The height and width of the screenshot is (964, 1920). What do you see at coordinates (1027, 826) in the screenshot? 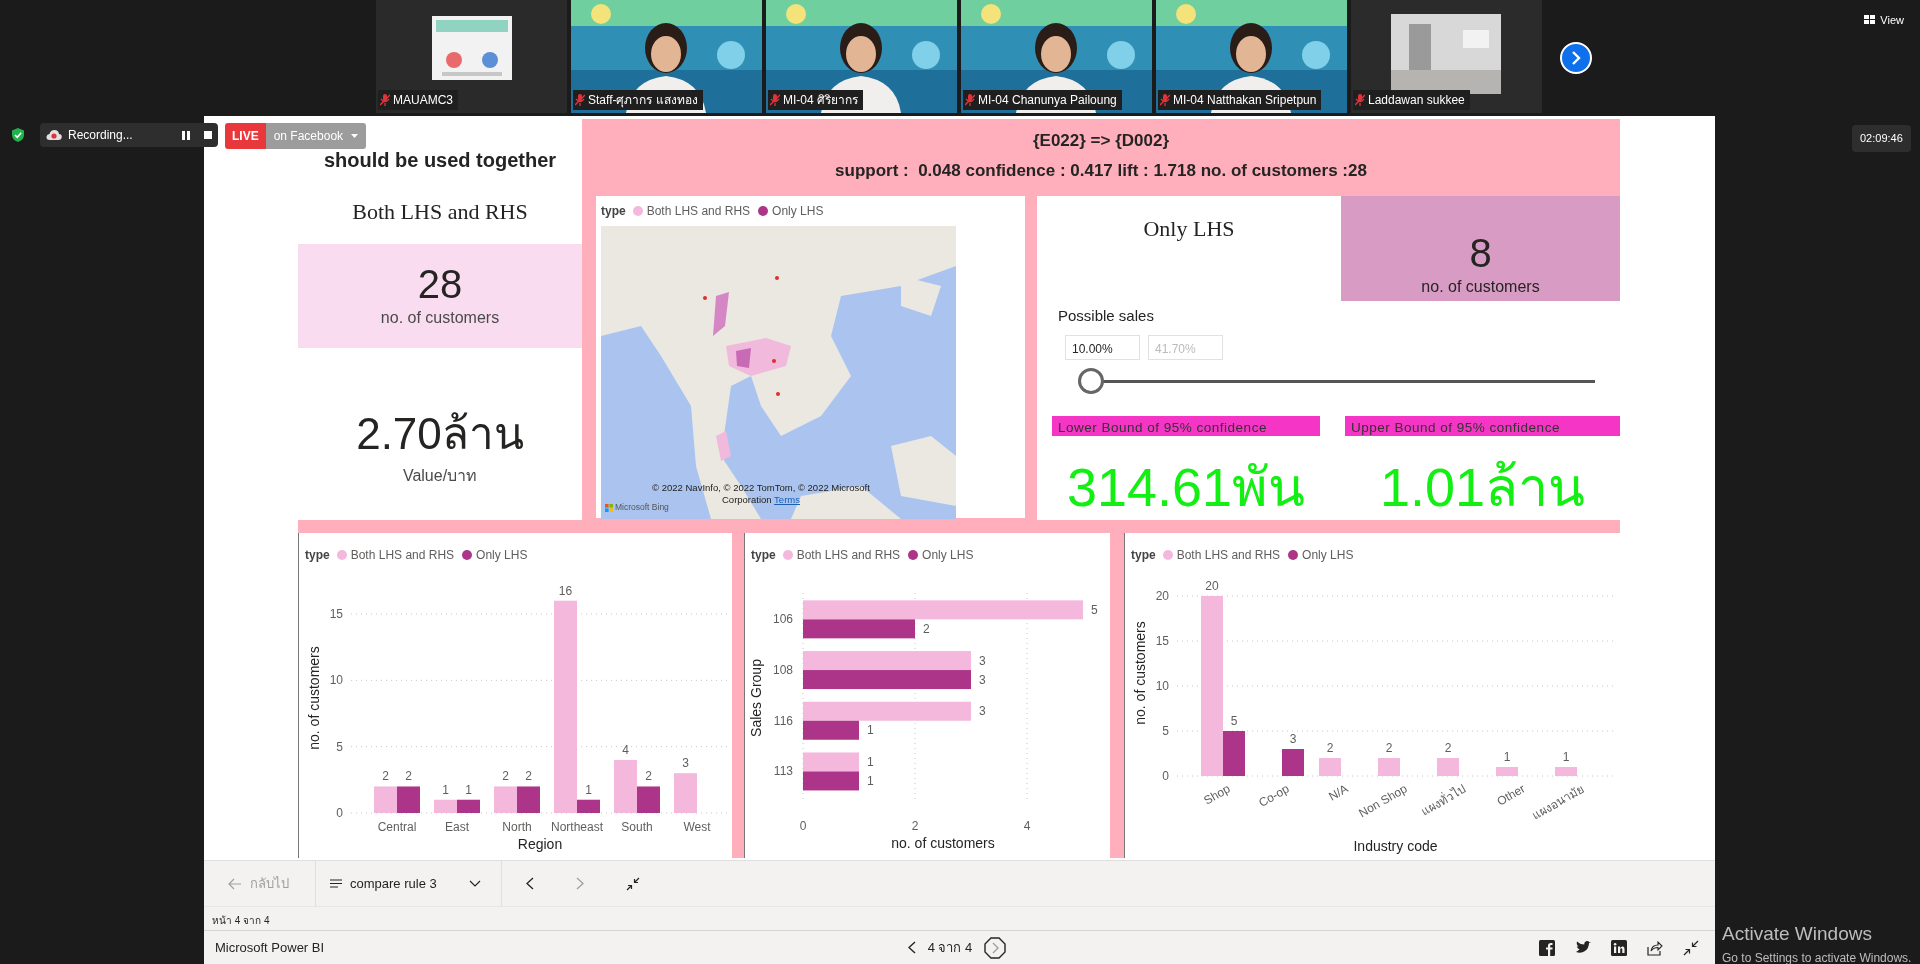
I see `axis-tick-label: 4` at bounding box center [1027, 826].